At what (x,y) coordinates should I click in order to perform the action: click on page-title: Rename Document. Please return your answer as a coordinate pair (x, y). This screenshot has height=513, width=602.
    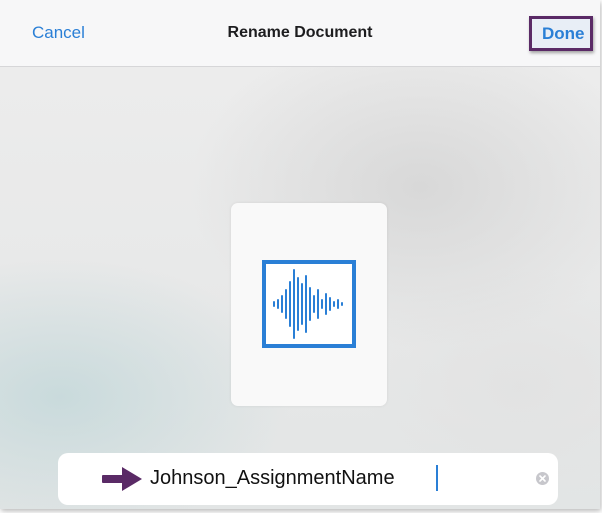
    Looking at the image, I should click on (300, 32).